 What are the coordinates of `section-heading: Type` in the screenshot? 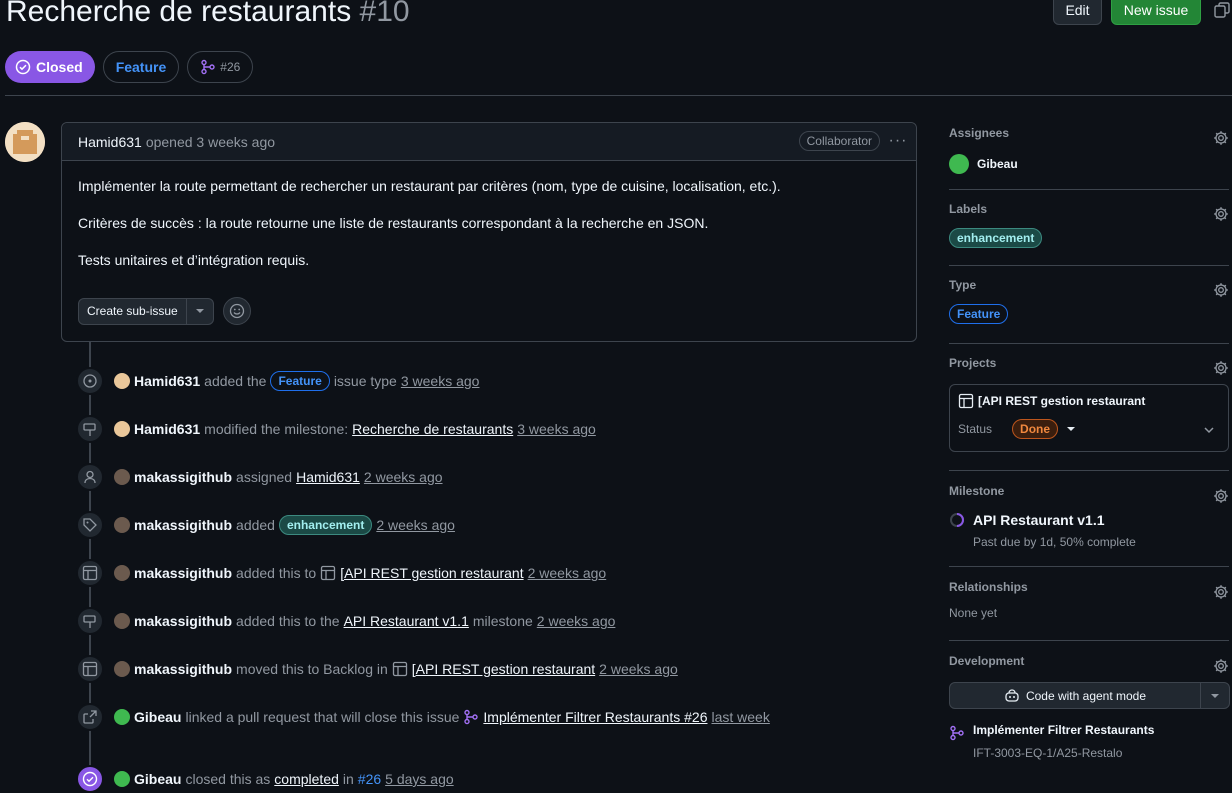 It's located at (963, 285).